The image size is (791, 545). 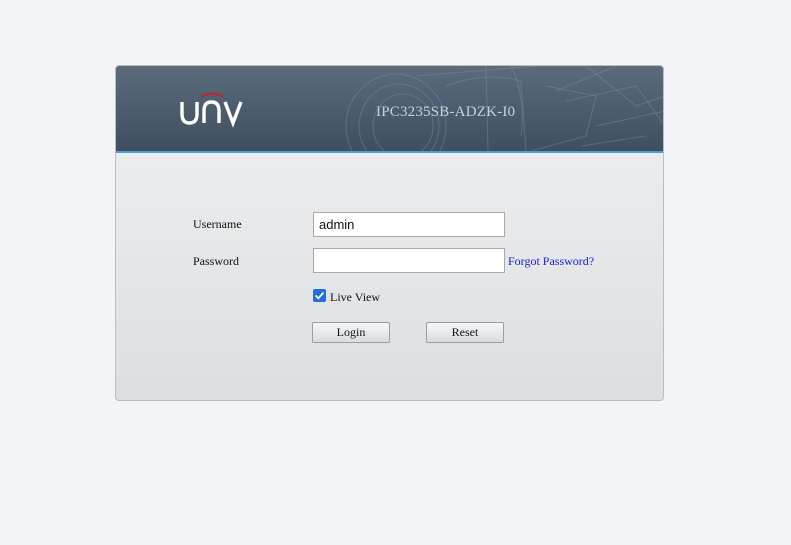 What do you see at coordinates (409, 260) in the screenshot?
I see `password-input` at bounding box center [409, 260].